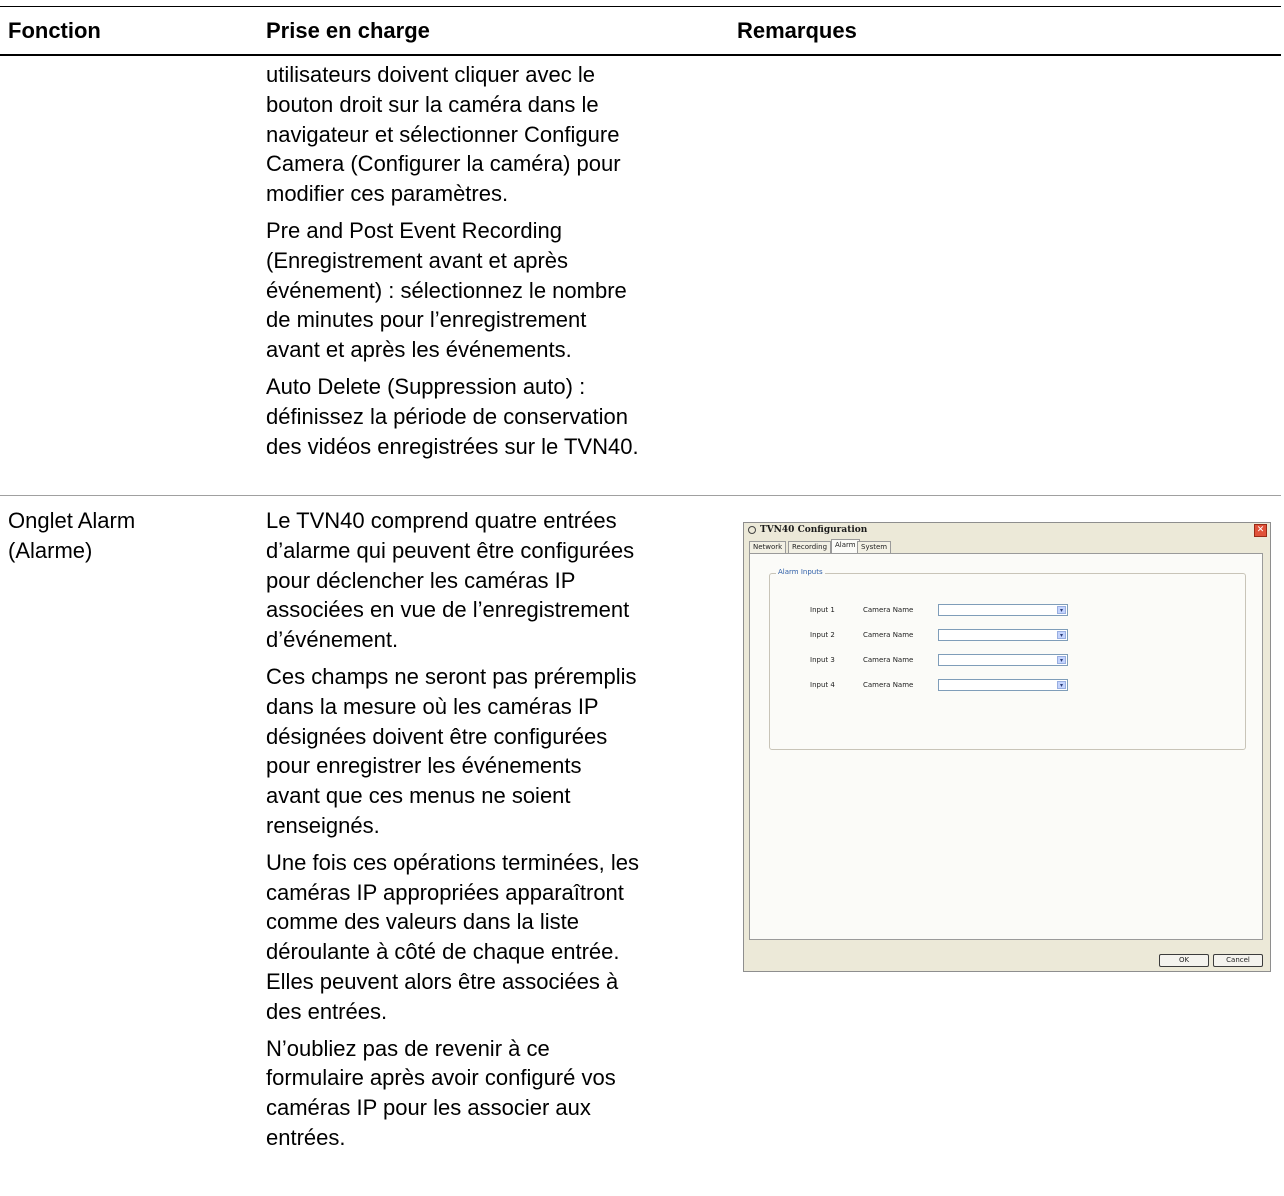 This screenshot has height=1196, width=1284. I want to click on ok-button: OK, so click(1184, 960).